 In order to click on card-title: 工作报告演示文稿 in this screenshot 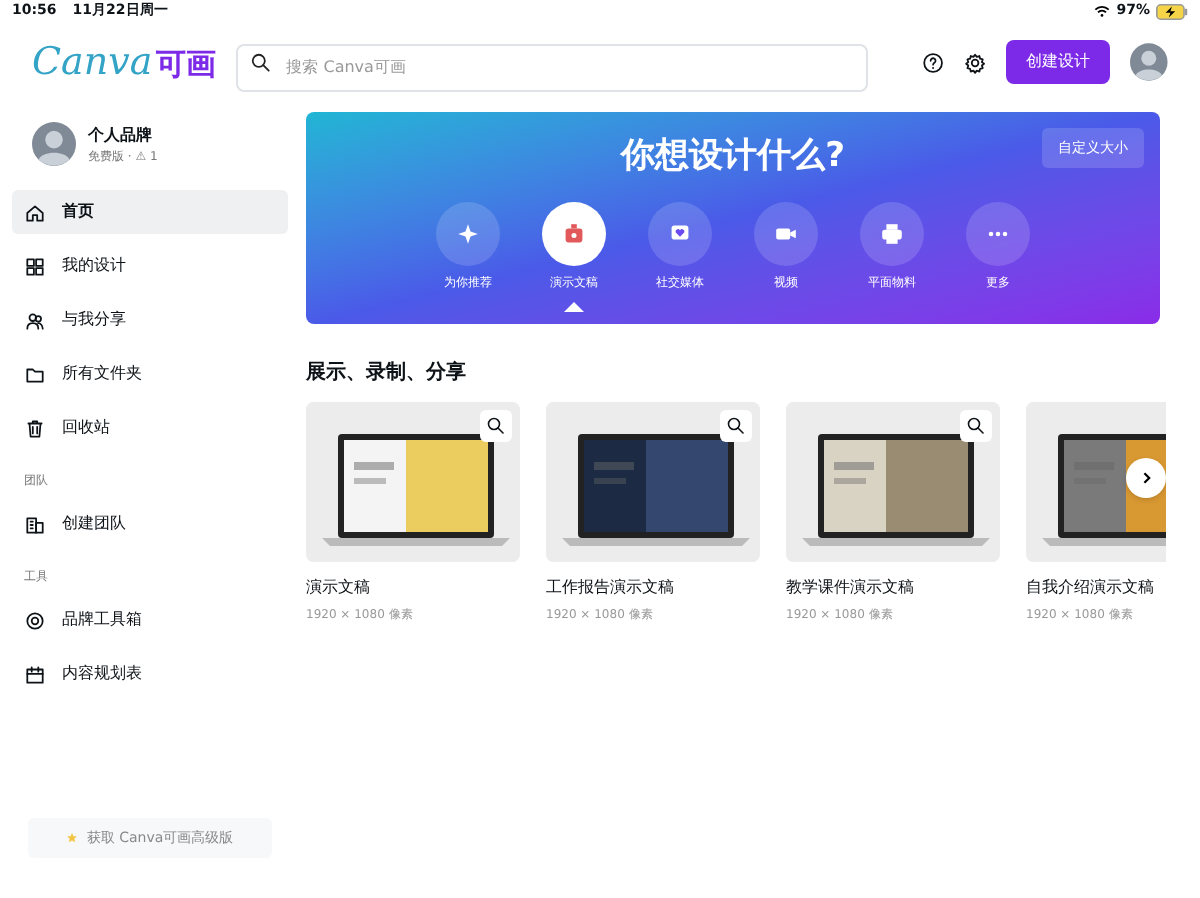, I will do `click(611, 588)`.